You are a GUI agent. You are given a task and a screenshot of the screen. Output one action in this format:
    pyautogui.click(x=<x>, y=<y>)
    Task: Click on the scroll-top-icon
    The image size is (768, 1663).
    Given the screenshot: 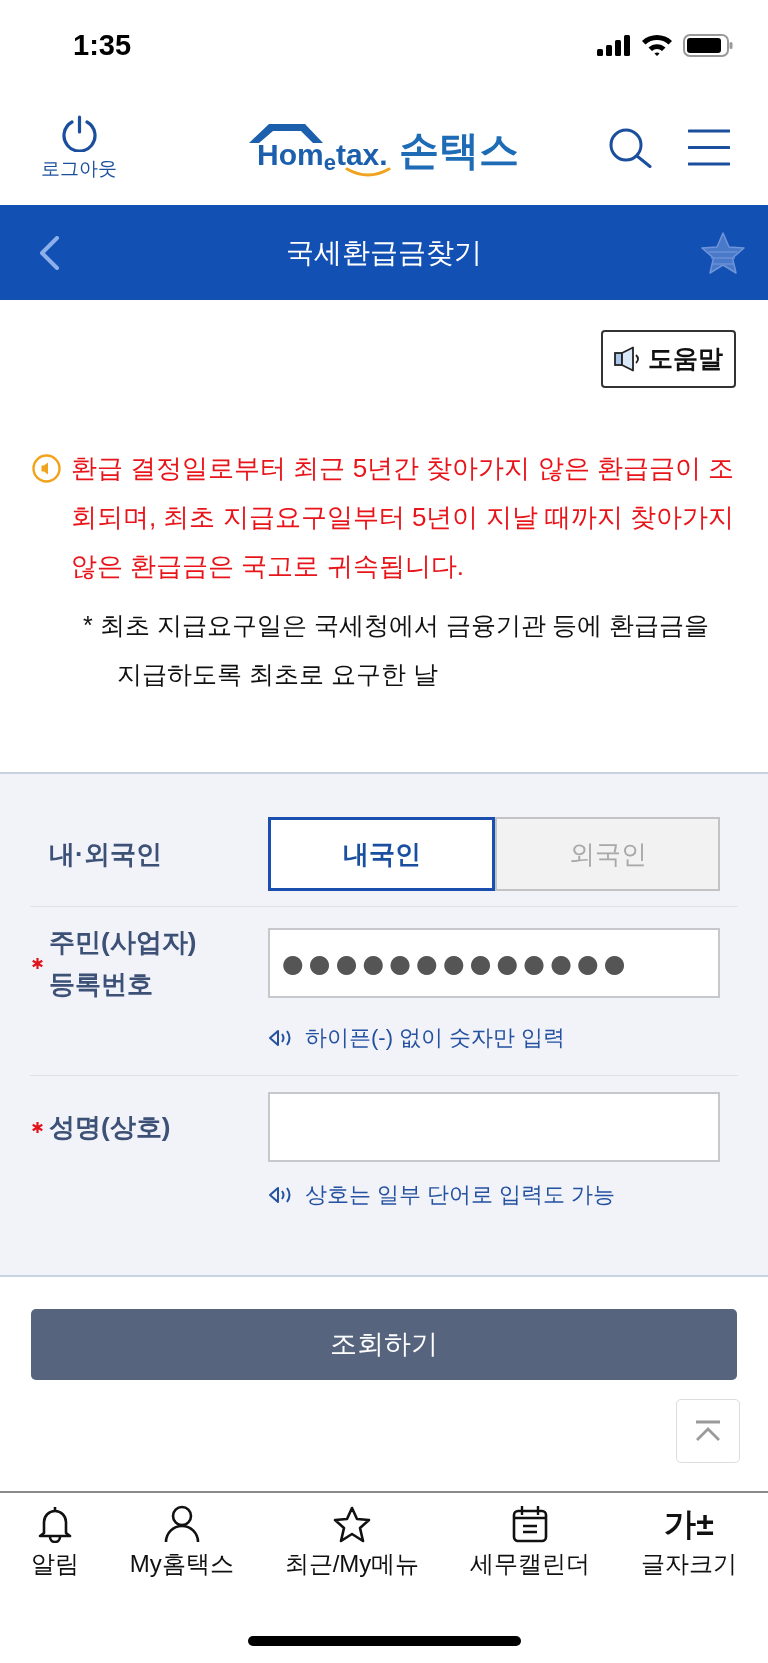 What is the action you would take?
    pyautogui.click(x=708, y=1431)
    